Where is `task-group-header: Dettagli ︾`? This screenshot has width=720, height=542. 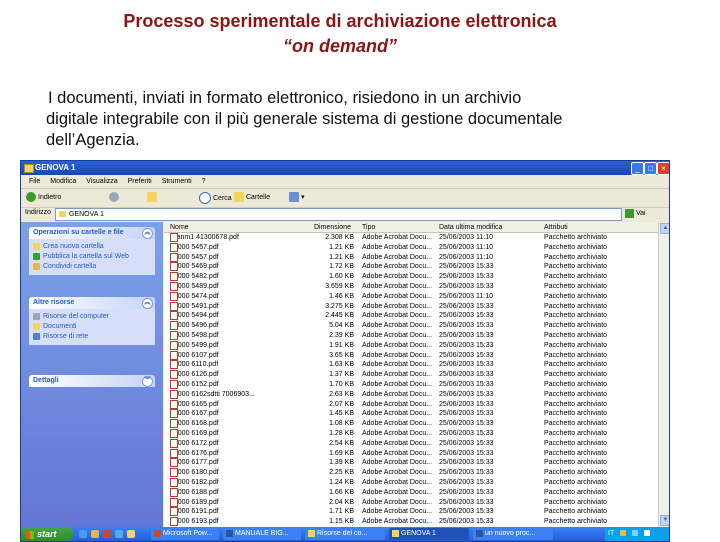 task-group-header: Dettagli ︾ is located at coordinates (92, 381).